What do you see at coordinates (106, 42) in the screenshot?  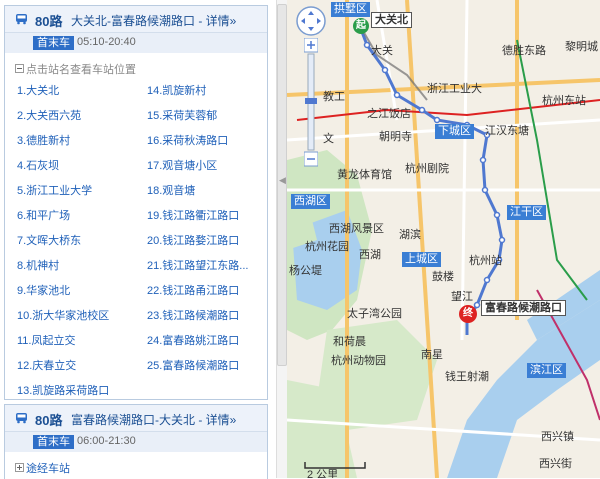 I see `schedule-time: 05:10-20:40` at bounding box center [106, 42].